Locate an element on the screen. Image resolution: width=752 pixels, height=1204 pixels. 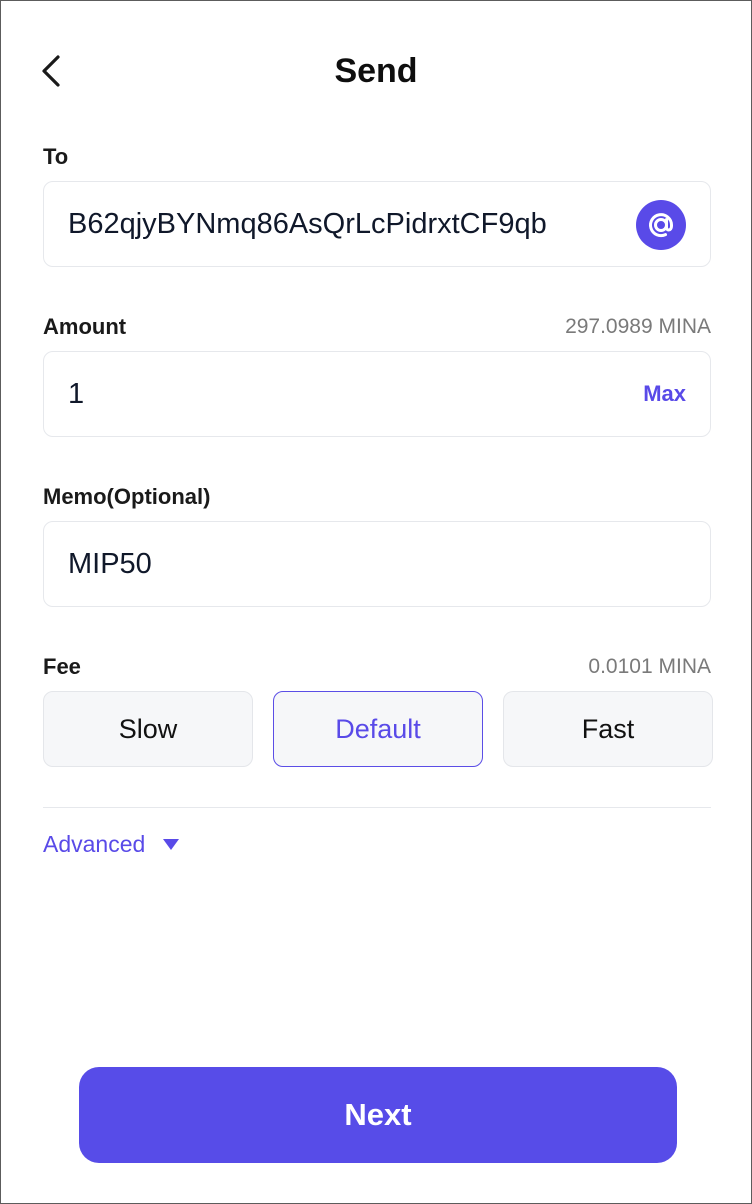
fee-option-default: Default is located at coordinates (378, 729).